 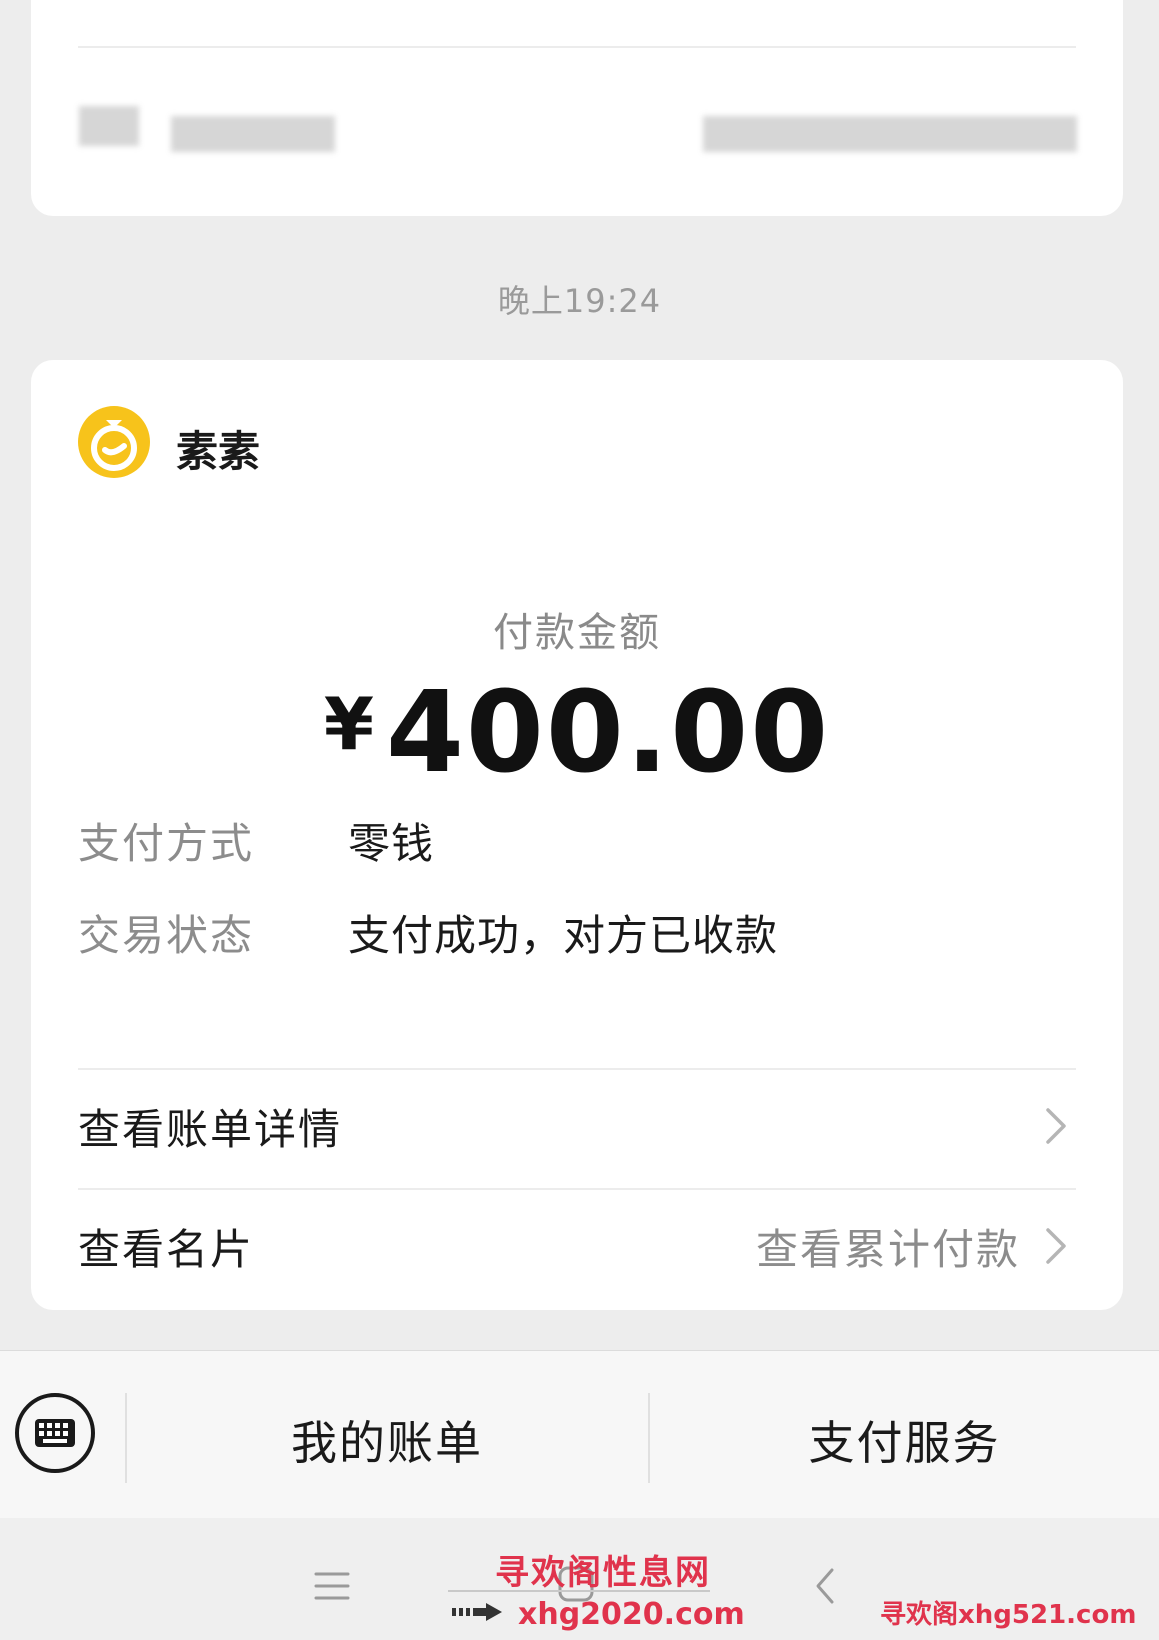 I want to click on payment-amount: ¥400.00, so click(x=577, y=733).